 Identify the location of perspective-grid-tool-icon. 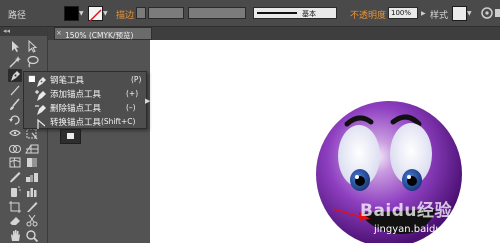
(32, 148).